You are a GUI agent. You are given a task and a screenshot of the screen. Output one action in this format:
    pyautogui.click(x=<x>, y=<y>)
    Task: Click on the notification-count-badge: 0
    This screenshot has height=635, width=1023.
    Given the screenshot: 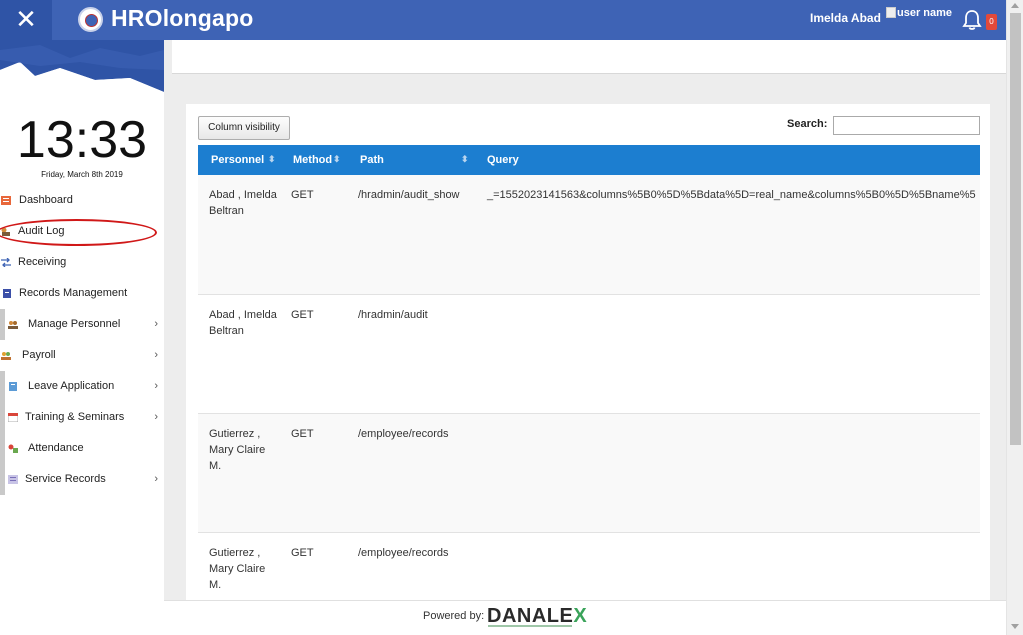 What is the action you would take?
    pyautogui.click(x=991, y=22)
    